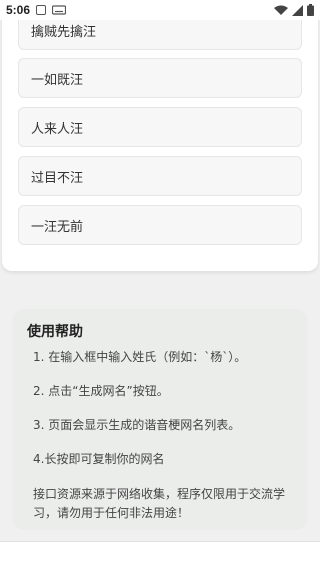 Image resolution: width=320 pixels, height=569 pixels. Describe the element at coordinates (99, 459) in the screenshot. I see `help-step-4: 4.长按即可复制你的网名` at that location.